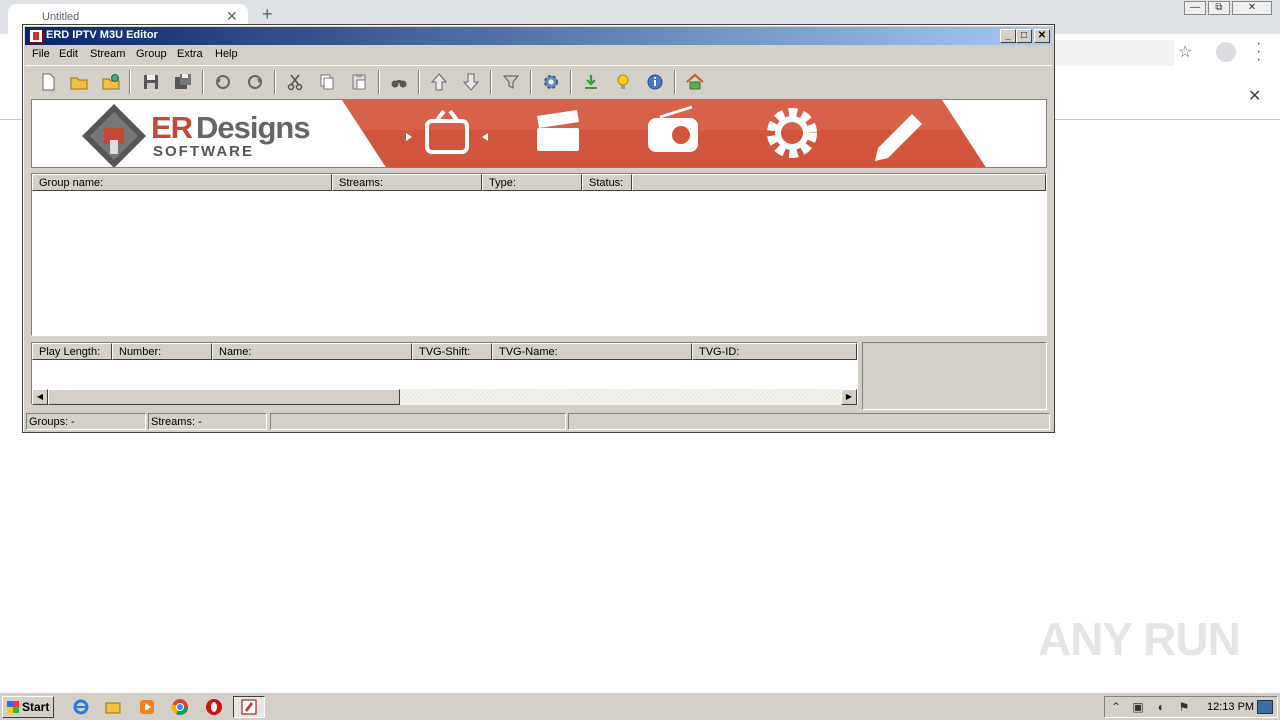 This screenshot has width=1280, height=720. Describe the element at coordinates (151, 54) in the screenshot. I see `menu-group: Group` at that location.